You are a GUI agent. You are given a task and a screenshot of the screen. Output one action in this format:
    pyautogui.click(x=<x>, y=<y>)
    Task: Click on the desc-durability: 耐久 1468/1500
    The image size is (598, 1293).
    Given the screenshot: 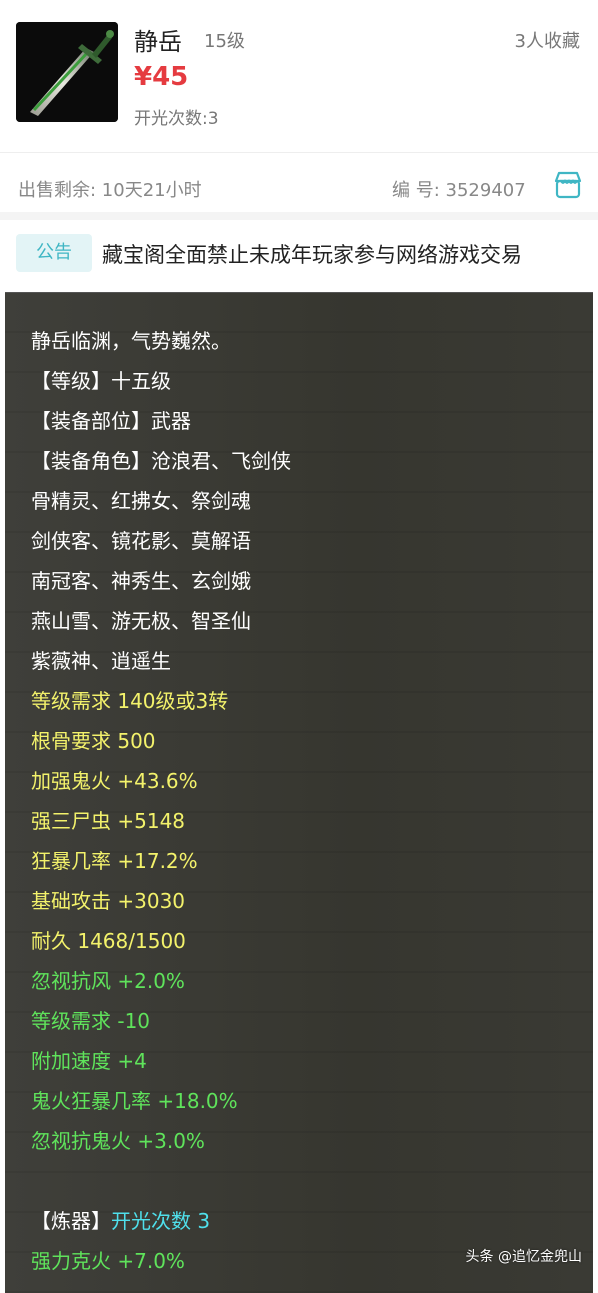 What is the action you would take?
    pyautogui.click(x=108, y=941)
    